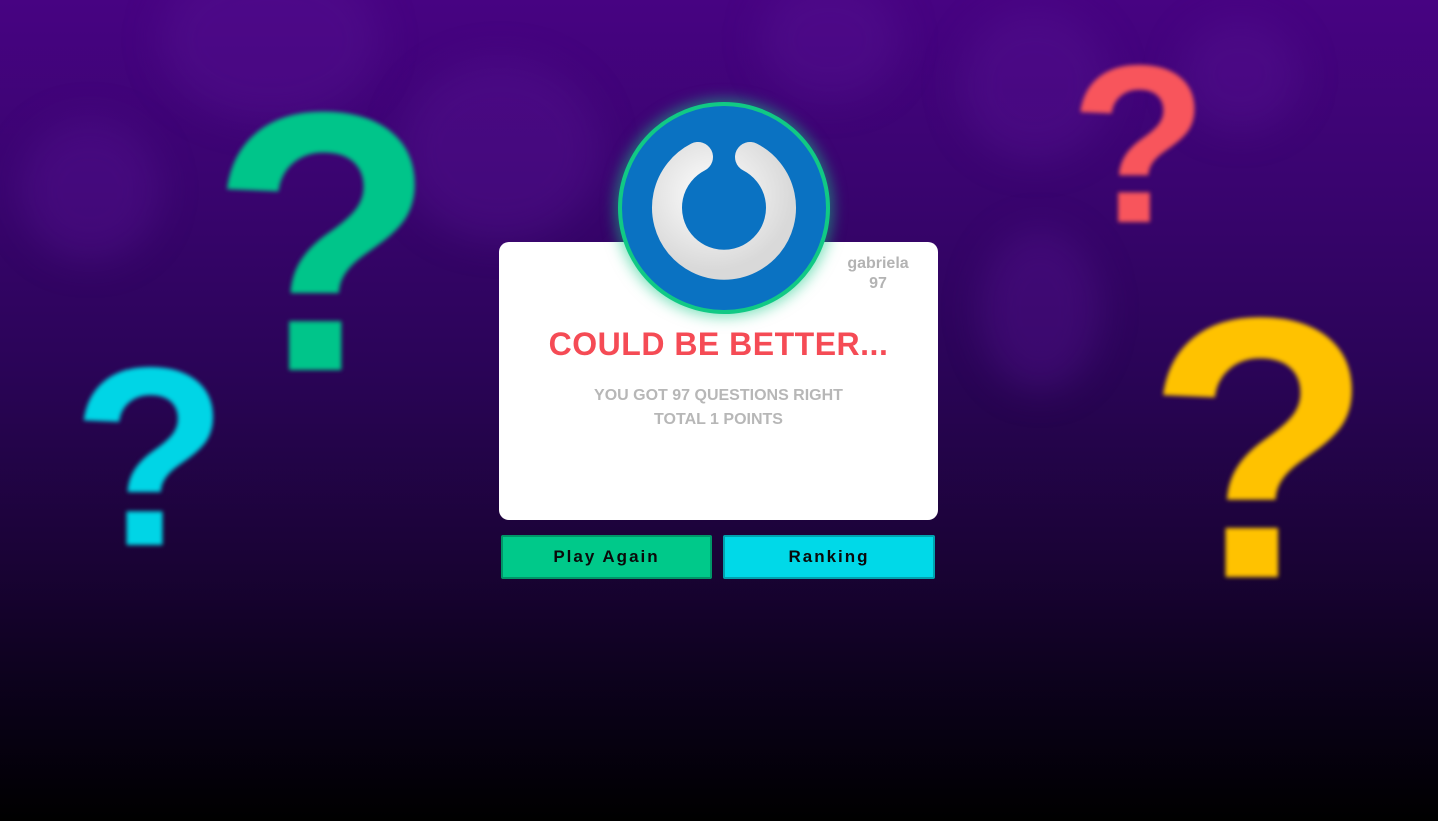  I want to click on app-logo, so click(724, 208).